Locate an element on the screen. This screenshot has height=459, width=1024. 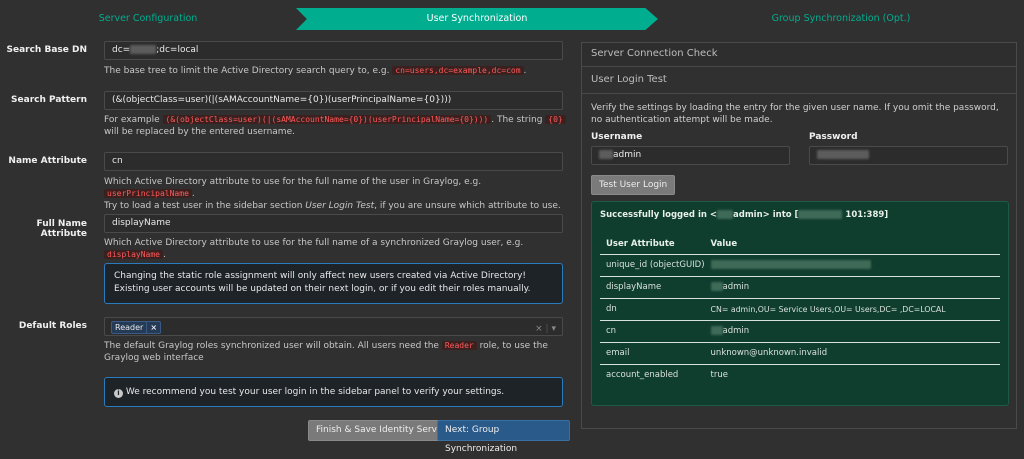
full-name-attribute-input: displayName is located at coordinates (333, 223).